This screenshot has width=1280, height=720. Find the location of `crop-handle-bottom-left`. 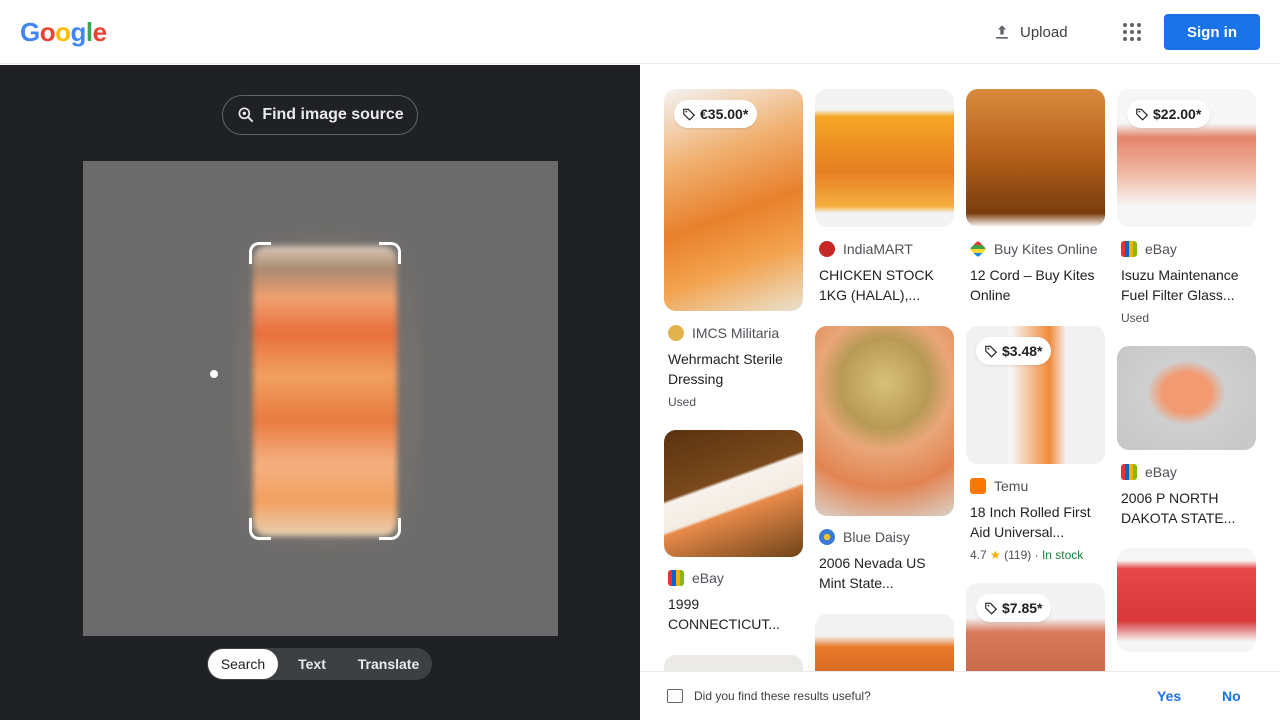

crop-handle-bottom-left is located at coordinates (260, 529).